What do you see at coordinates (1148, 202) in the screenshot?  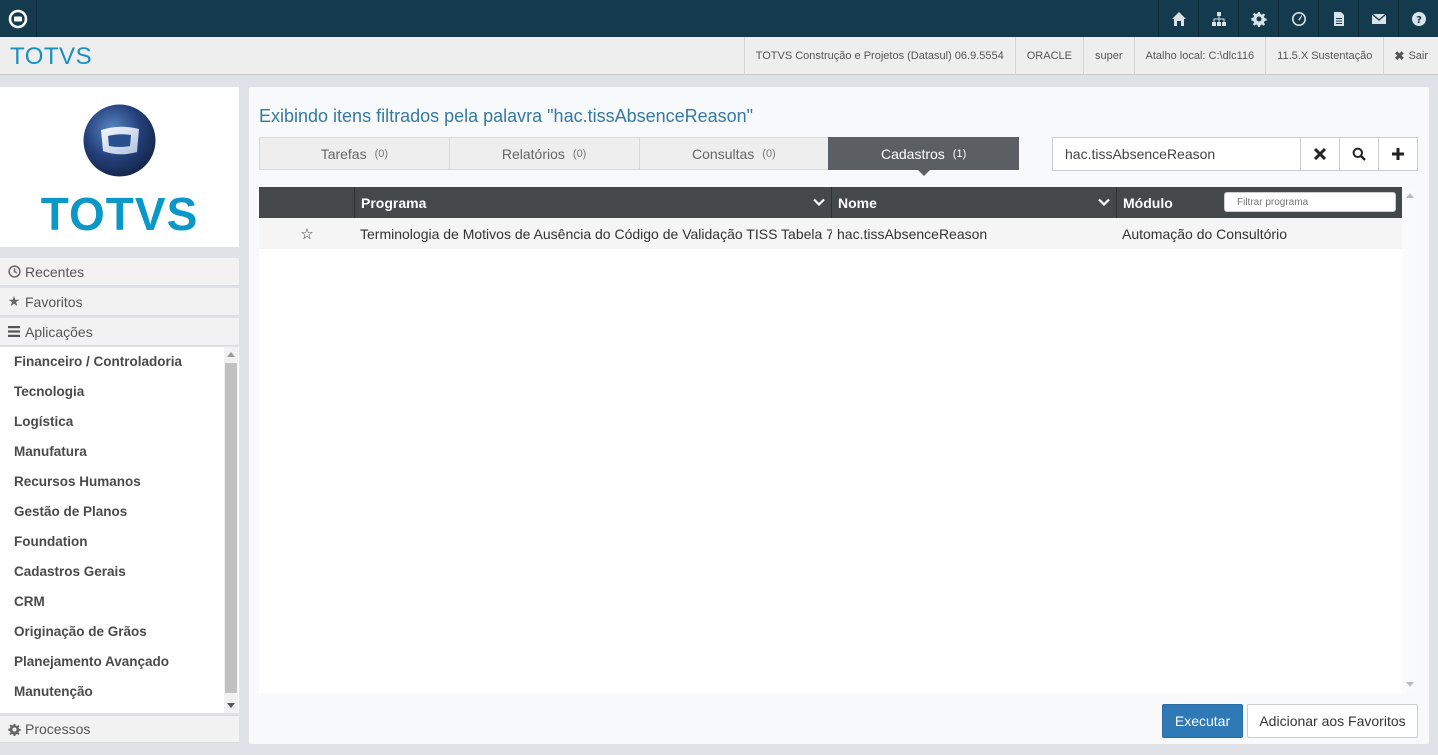 I see `column-label: Módulo` at bounding box center [1148, 202].